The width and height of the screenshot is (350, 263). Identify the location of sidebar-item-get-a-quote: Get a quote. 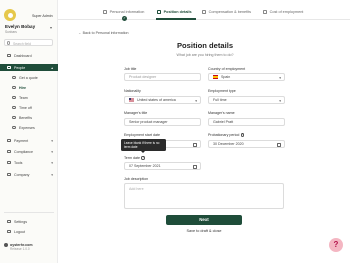
(29, 77).